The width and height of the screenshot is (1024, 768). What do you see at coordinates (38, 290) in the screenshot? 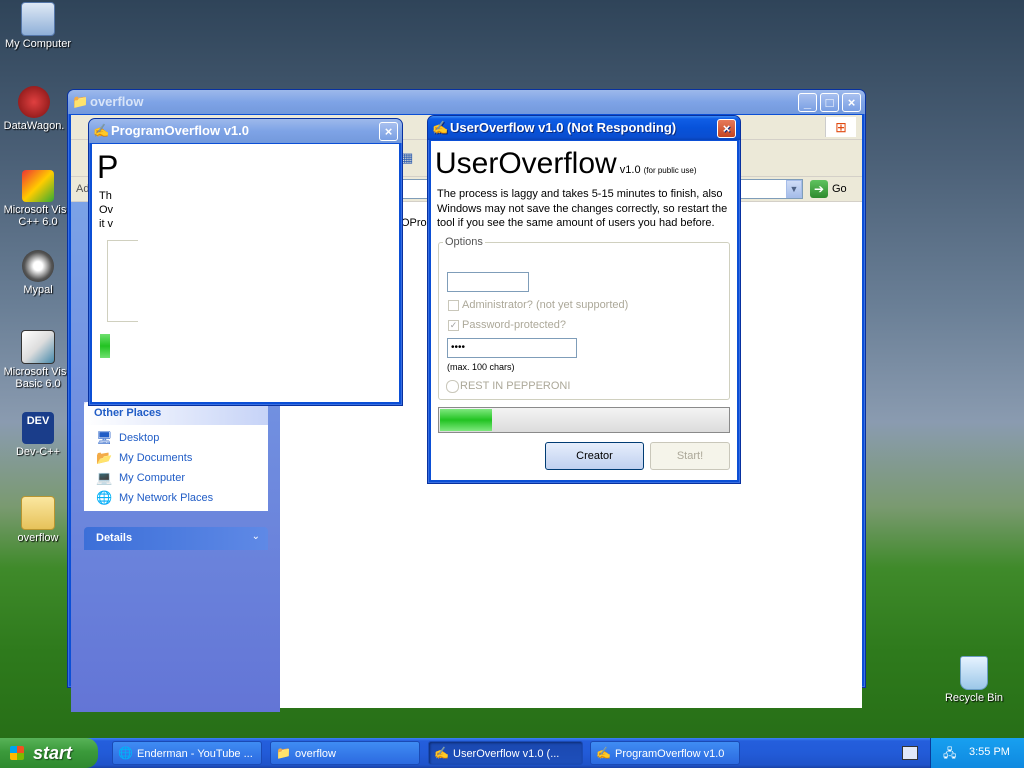
I see `desktop-icon-label: Mypal` at bounding box center [38, 290].